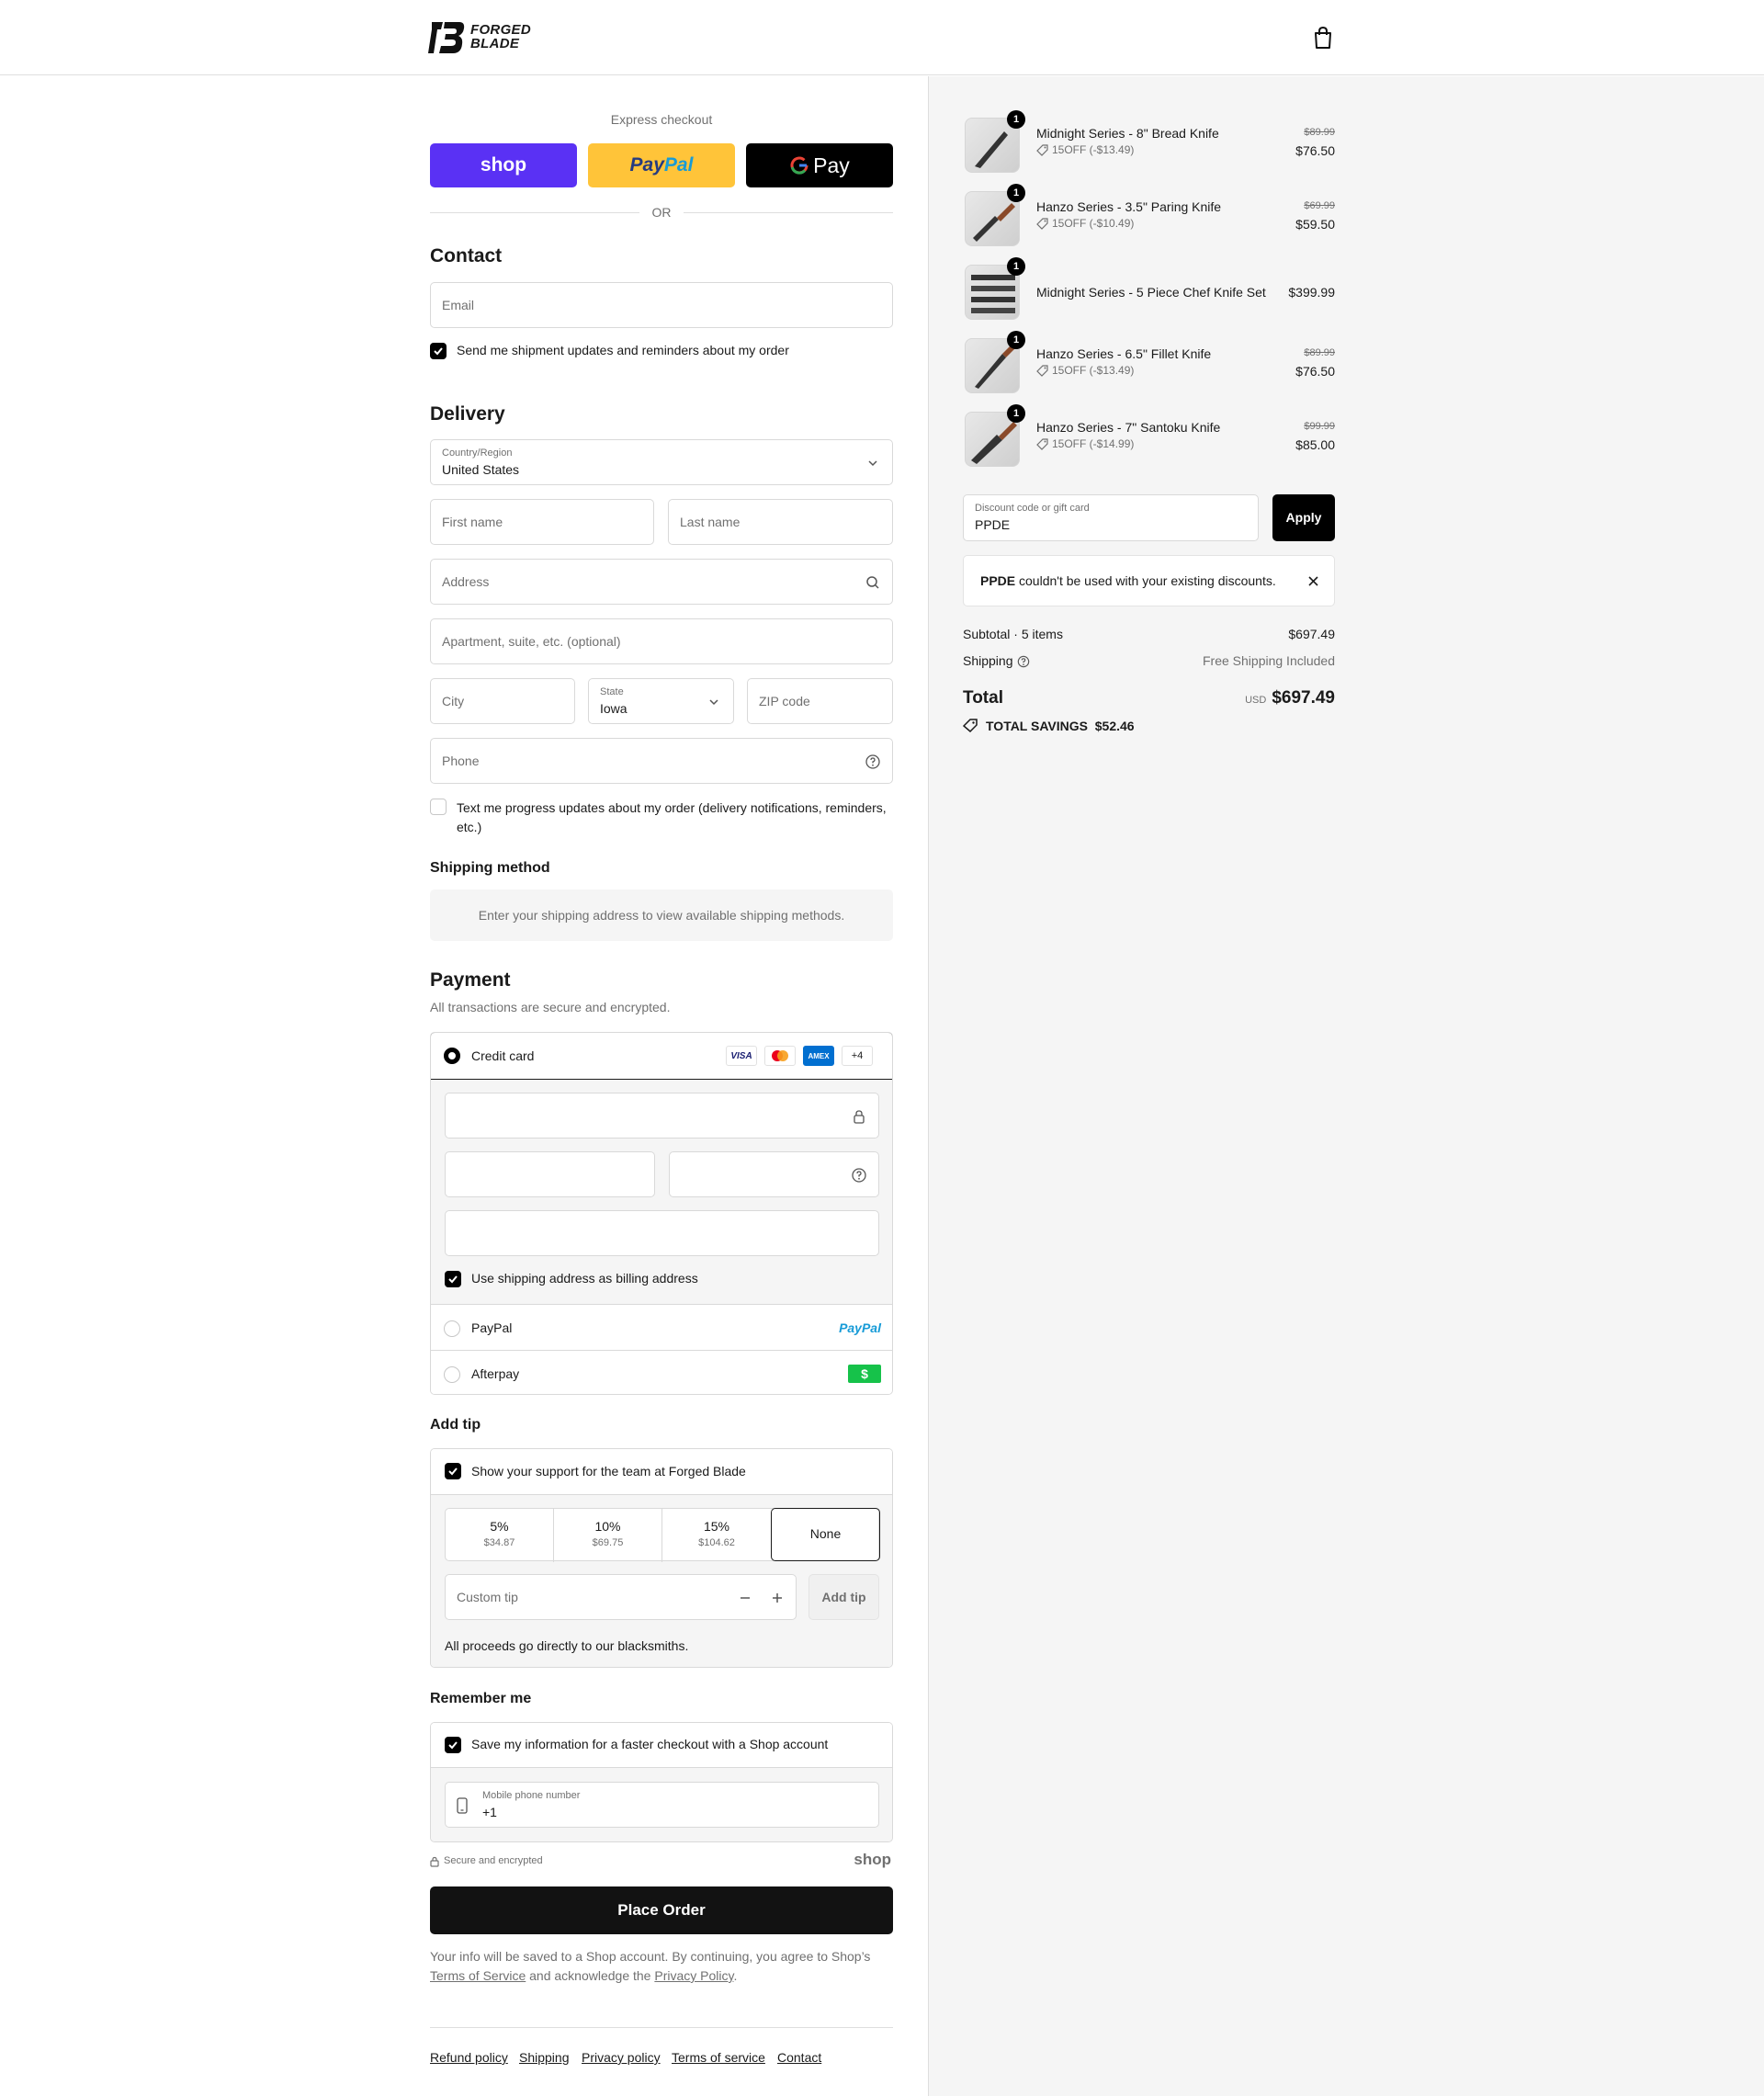 The height and width of the screenshot is (2096, 1764). I want to click on shipping-method-heading: Shipping method, so click(490, 868).